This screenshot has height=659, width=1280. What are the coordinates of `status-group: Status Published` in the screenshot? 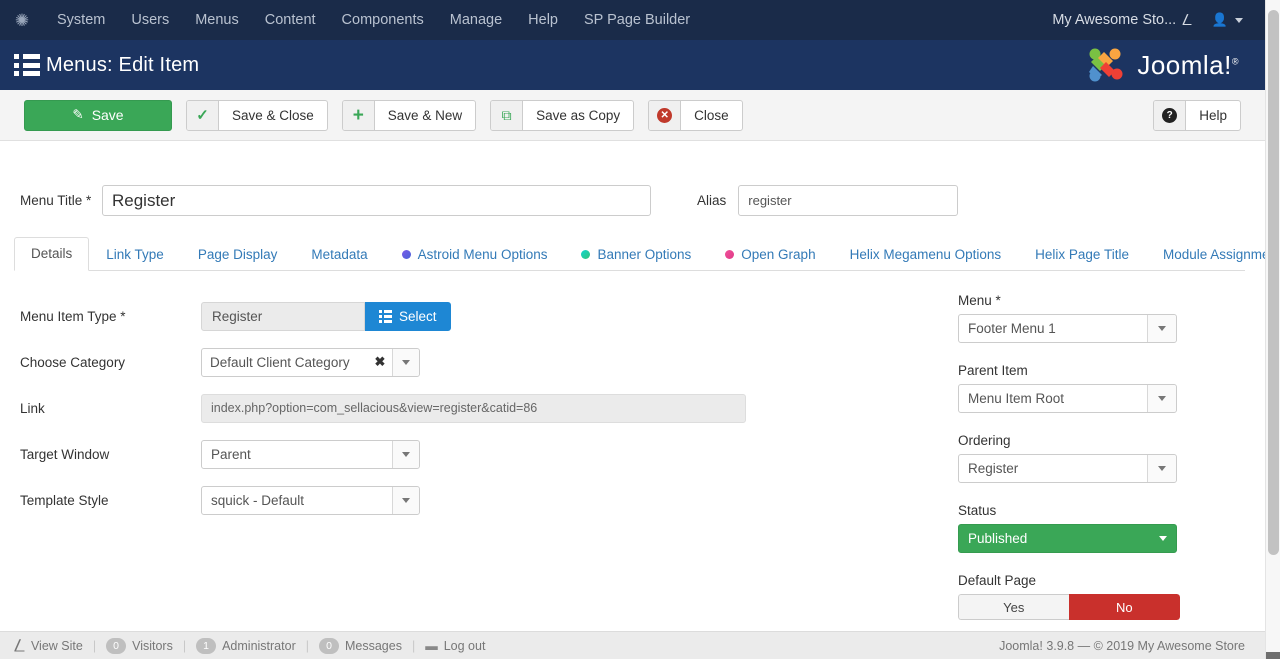 It's located at (1083, 528).